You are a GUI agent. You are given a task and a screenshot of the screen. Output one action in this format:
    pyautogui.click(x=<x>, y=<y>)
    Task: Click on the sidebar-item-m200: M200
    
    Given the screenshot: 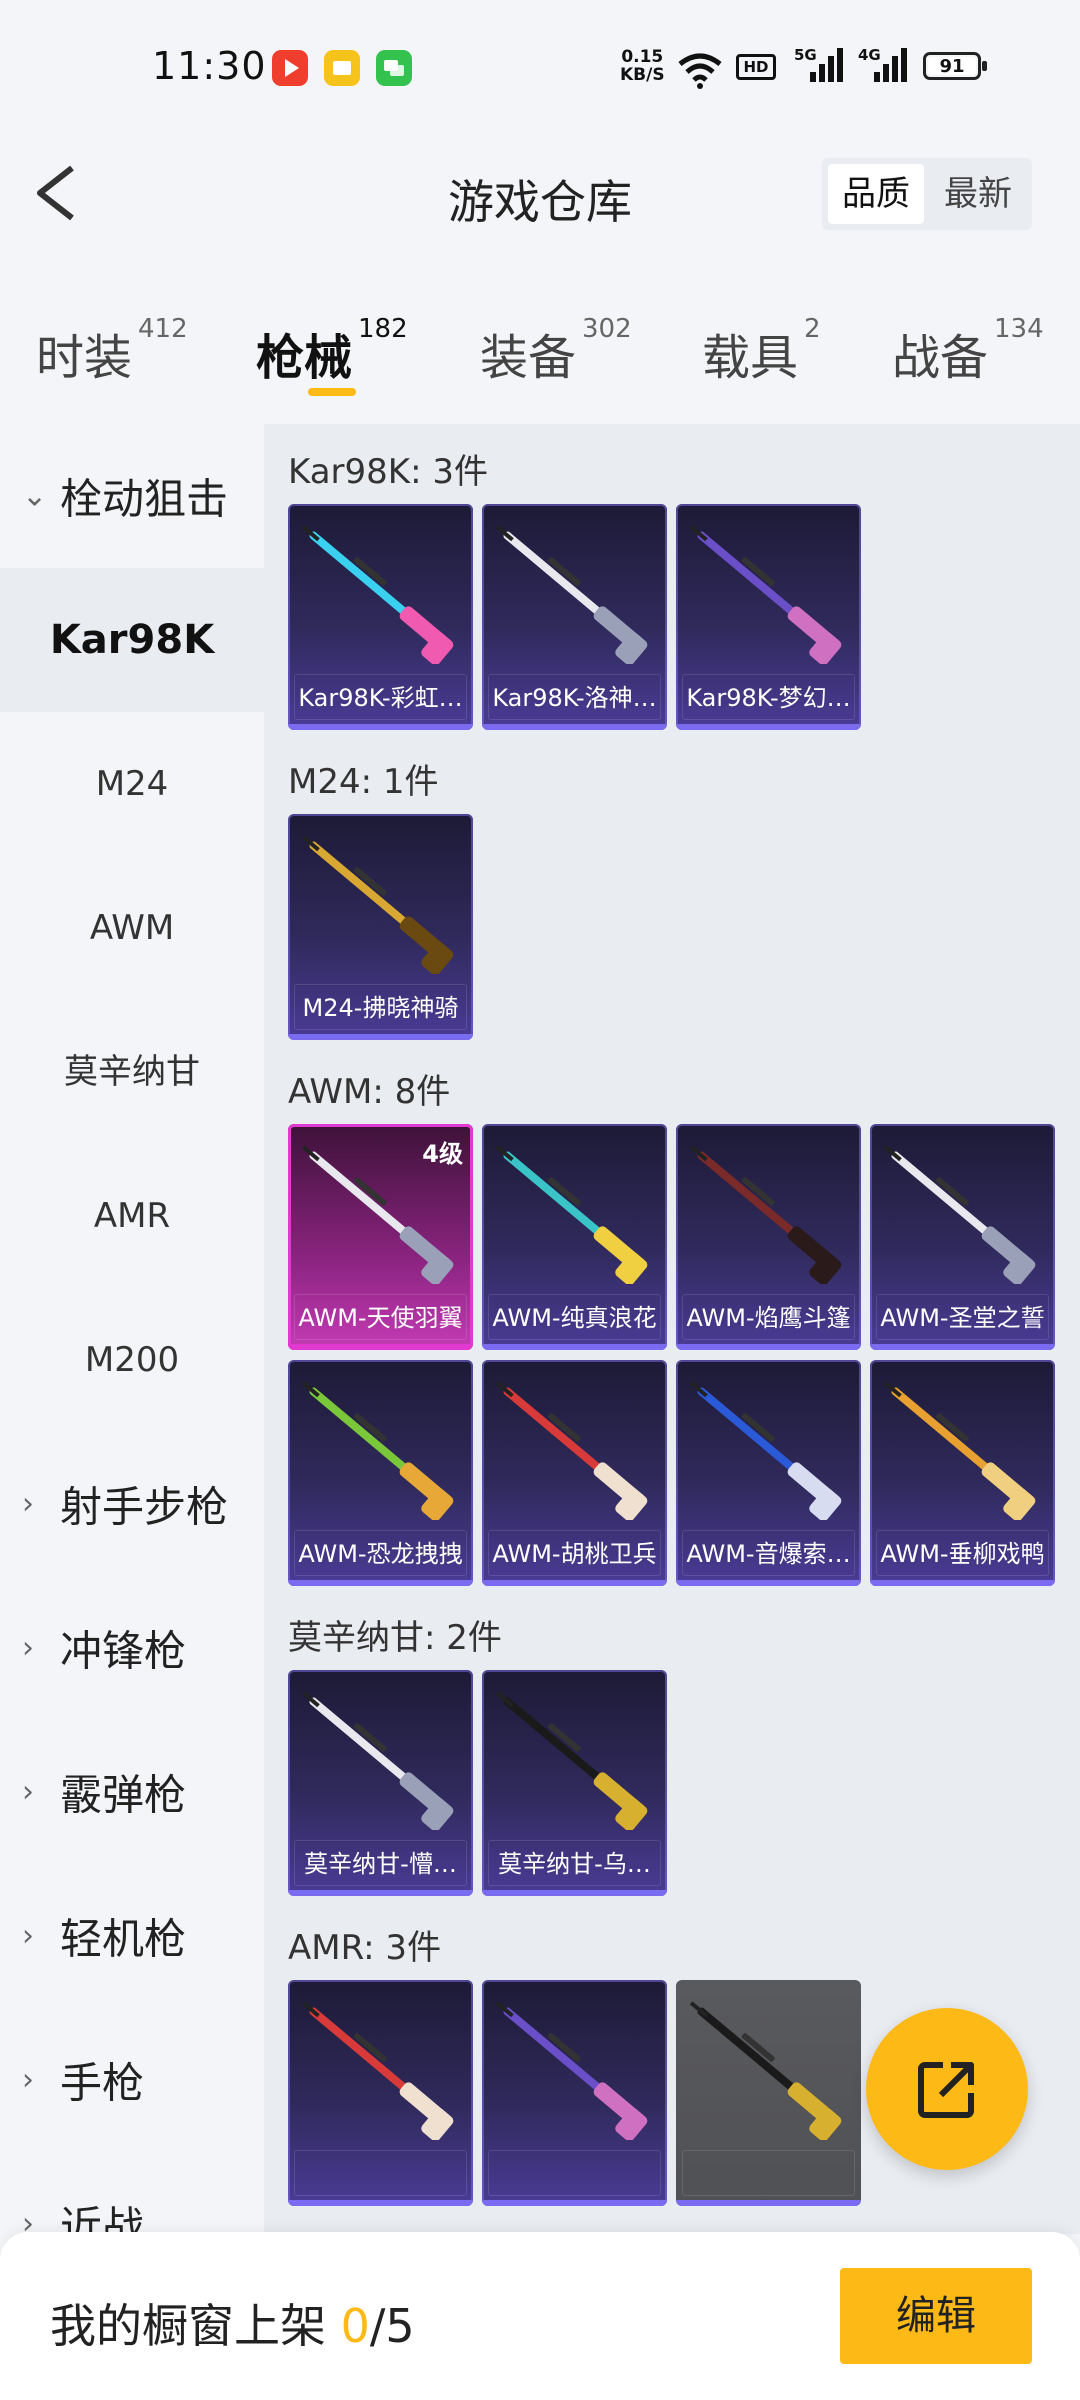 What is the action you would take?
    pyautogui.click(x=132, y=1360)
    